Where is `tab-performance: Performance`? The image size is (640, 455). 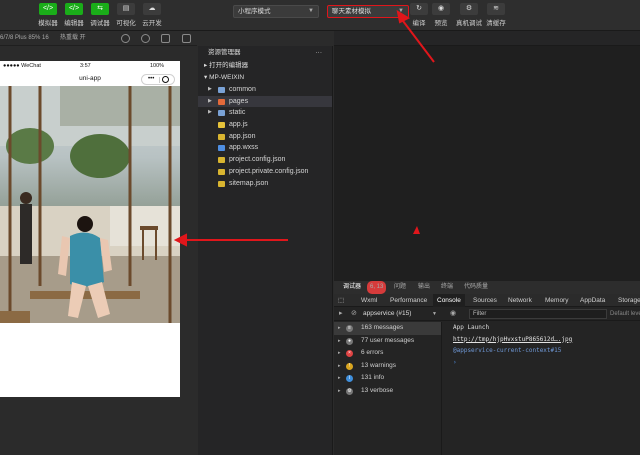 tab-performance: Performance is located at coordinates (408, 300).